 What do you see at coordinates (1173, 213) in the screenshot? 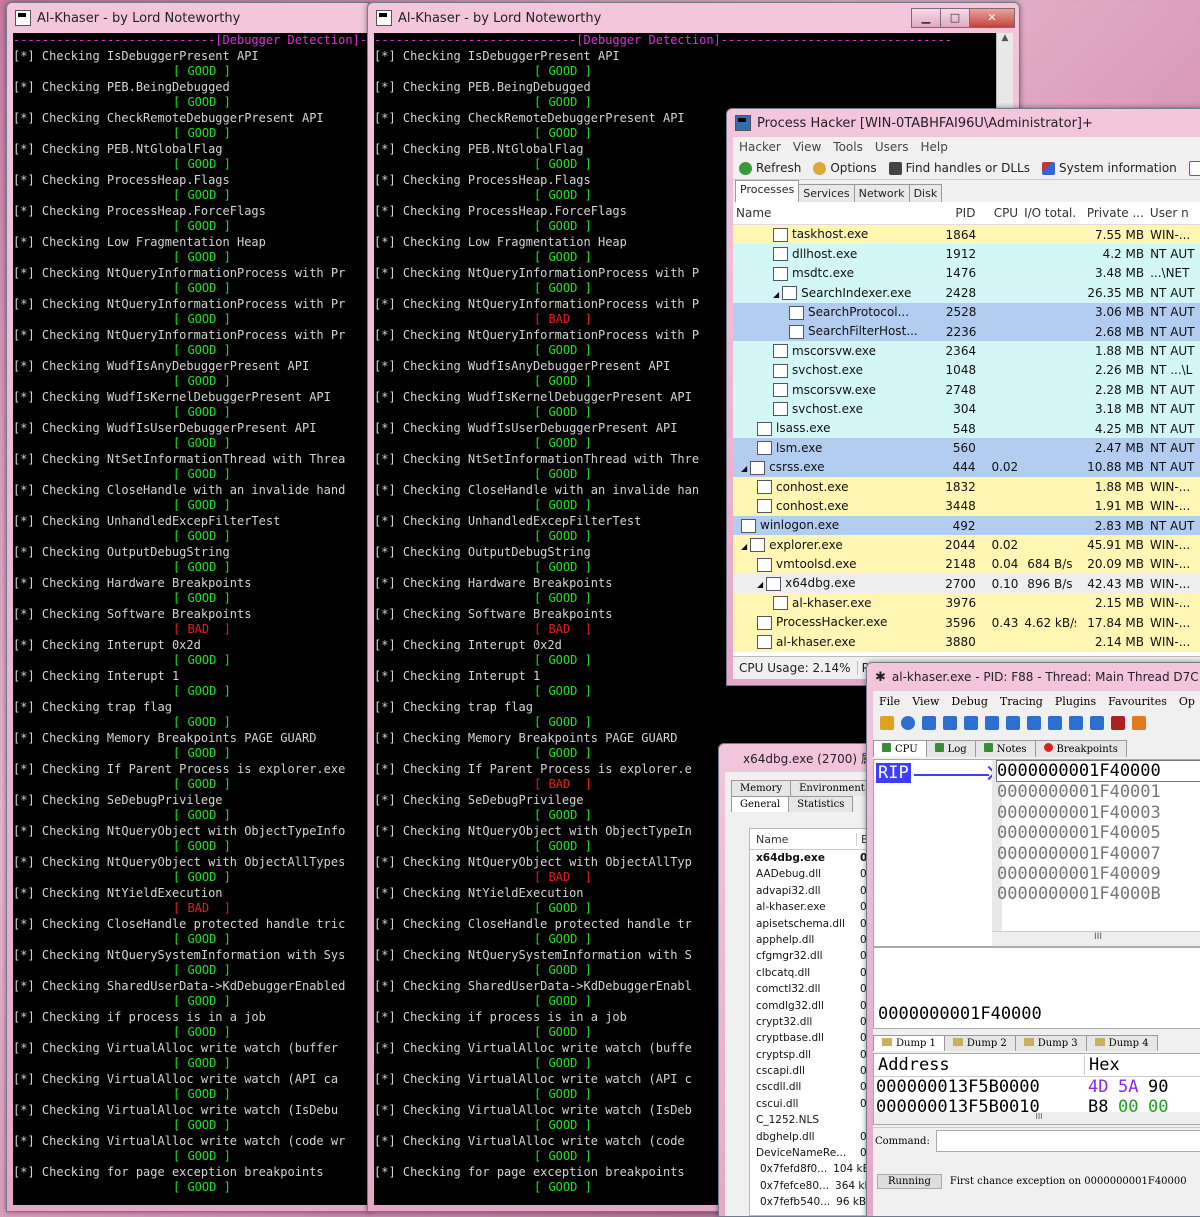
I see `column-user-name: User n` at bounding box center [1173, 213].